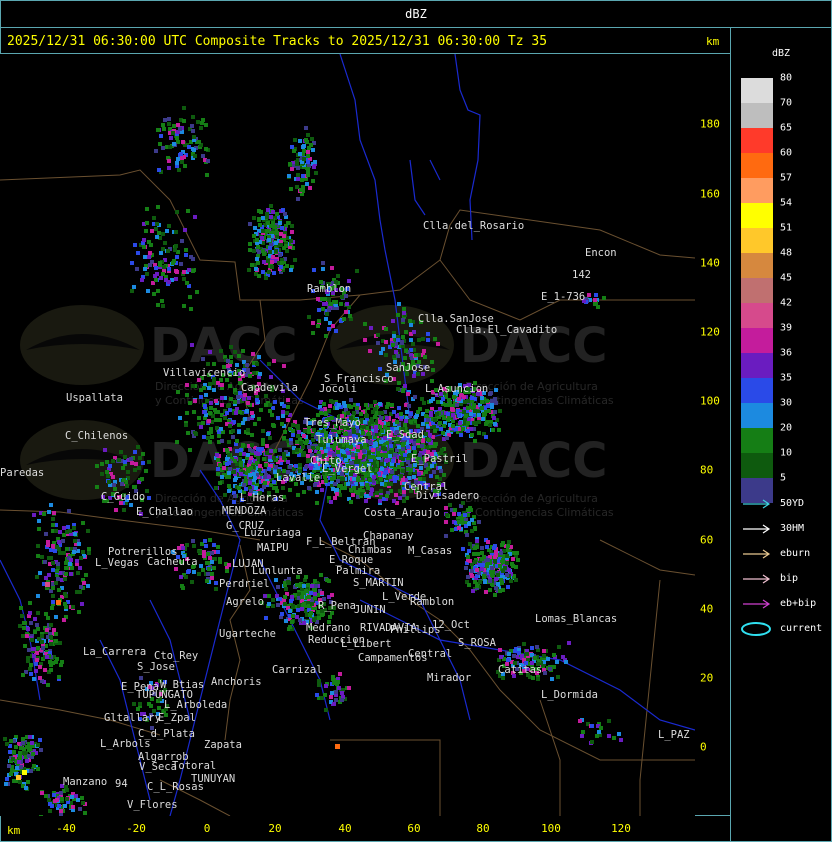 Image resolution: width=832 pixels, height=842 pixels. What do you see at coordinates (245, 602) in the screenshot?
I see `place-label: Agrelo` at bounding box center [245, 602].